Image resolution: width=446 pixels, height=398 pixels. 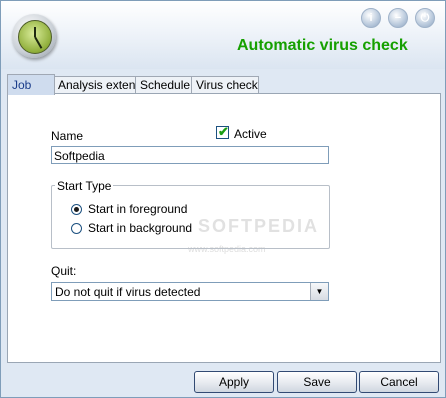 What do you see at coordinates (76, 228) in the screenshot?
I see `radio-start-background` at bounding box center [76, 228].